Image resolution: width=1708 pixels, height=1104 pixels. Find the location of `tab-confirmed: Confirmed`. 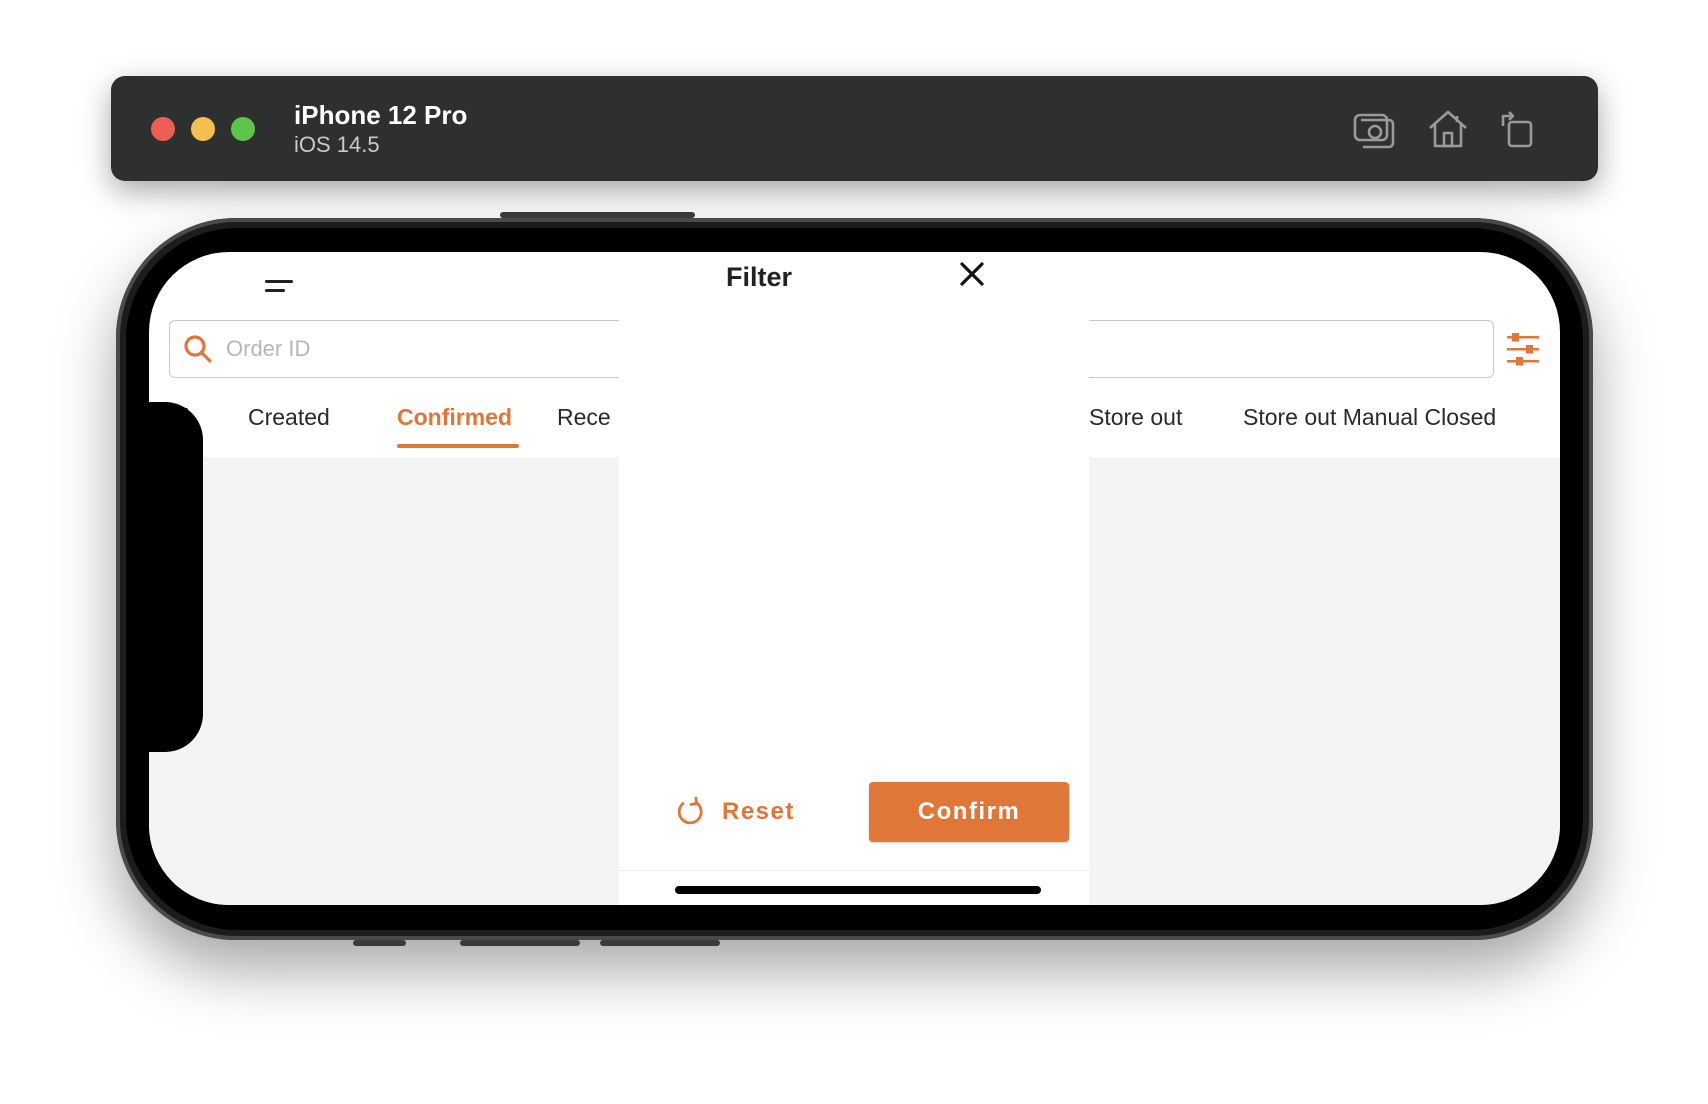

tab-confirmed: Confirmed is located at coordinates (454, 417).